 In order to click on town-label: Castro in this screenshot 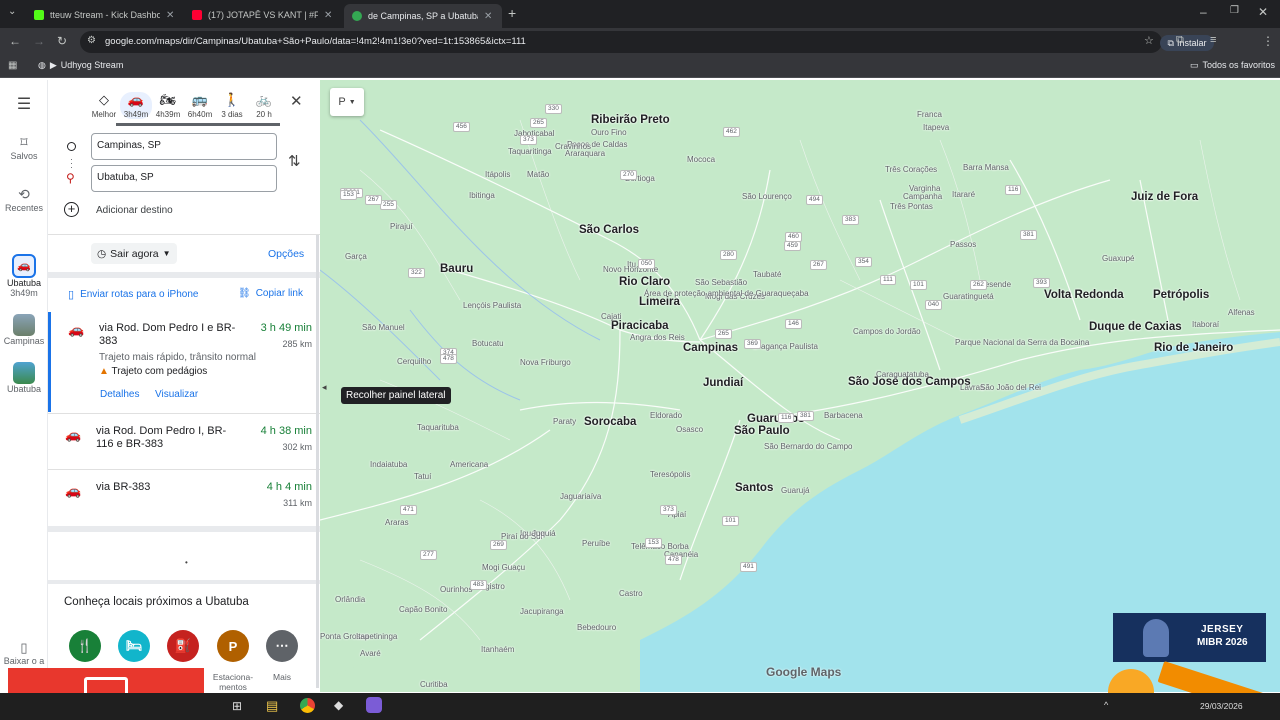, I will do `click(631, 593)`.